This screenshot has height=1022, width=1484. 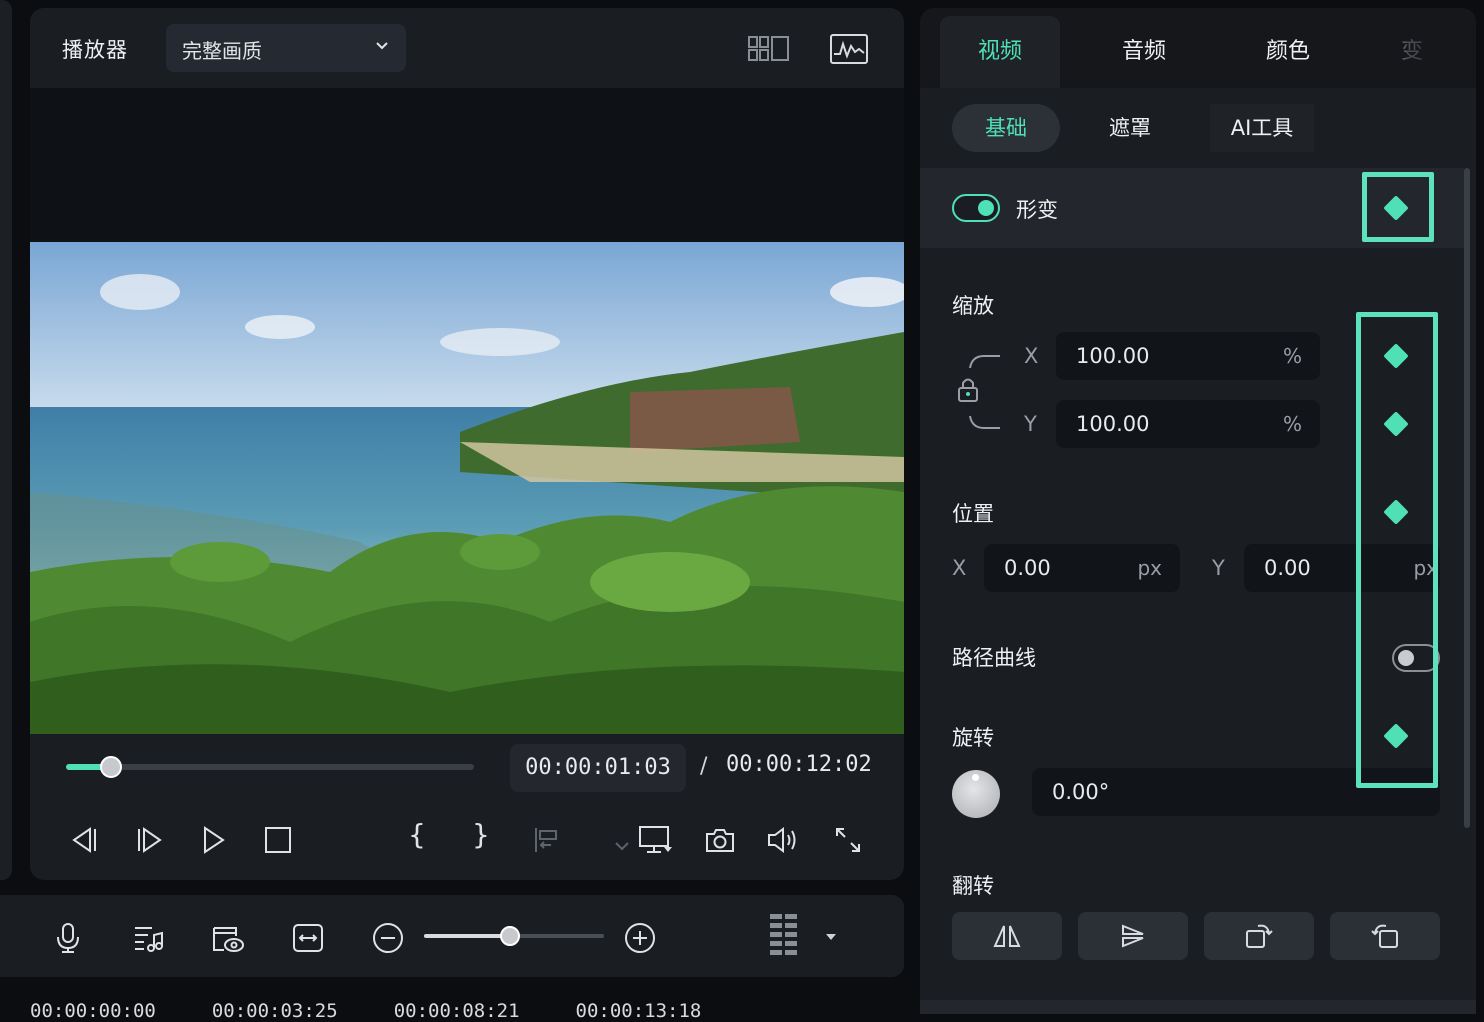 I want to click on scale-x-value: 100.00, so click(x=1113, y=356).